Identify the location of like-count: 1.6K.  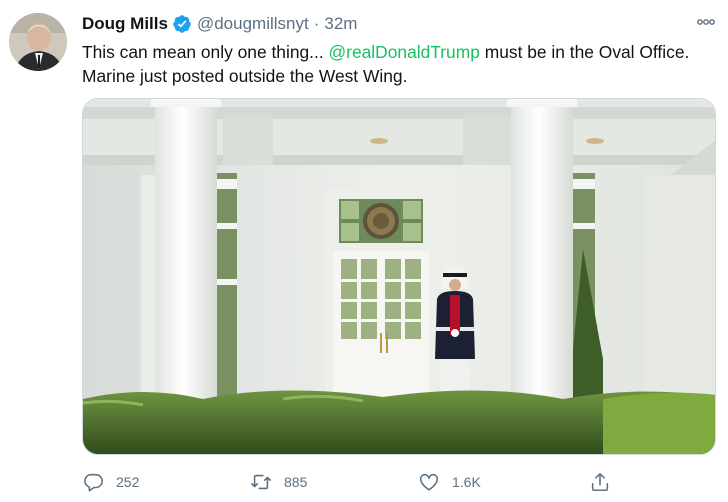
(466, 482).